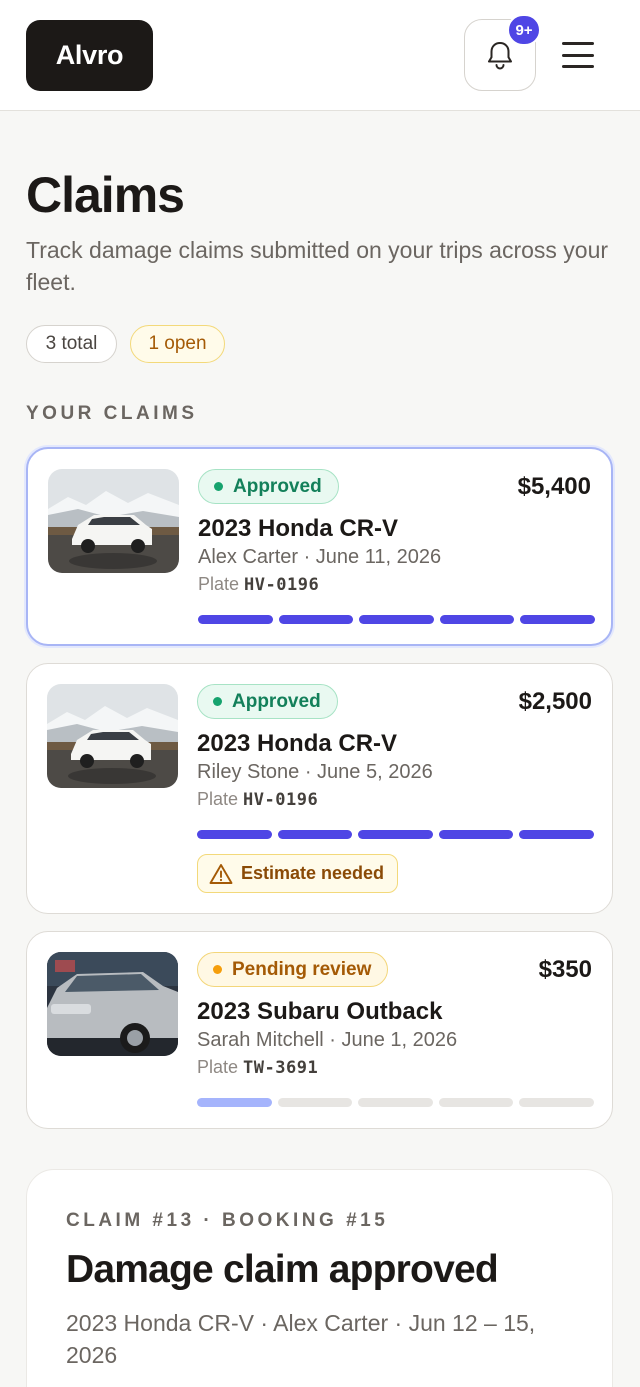  What do you see at coordinates (89, 55) in the screenshot?
I see `logo: Alvro` at bounding box center [89, 55].